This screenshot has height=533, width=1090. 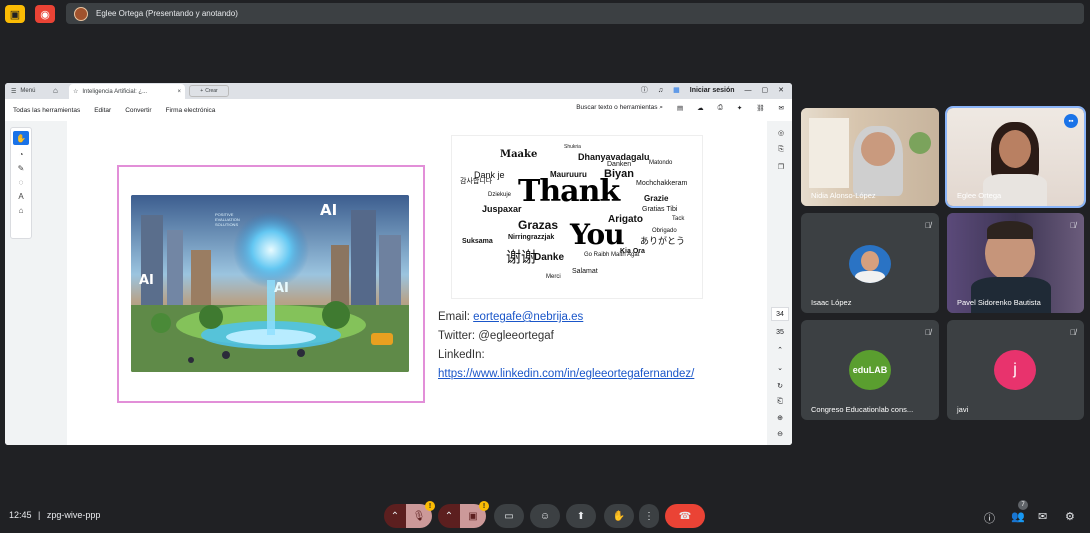 What do you see at coordinates (528, 317) in the screenshot?
I see `email-link: eortegafe@nebrija.es` at bounding box center [528, 317].